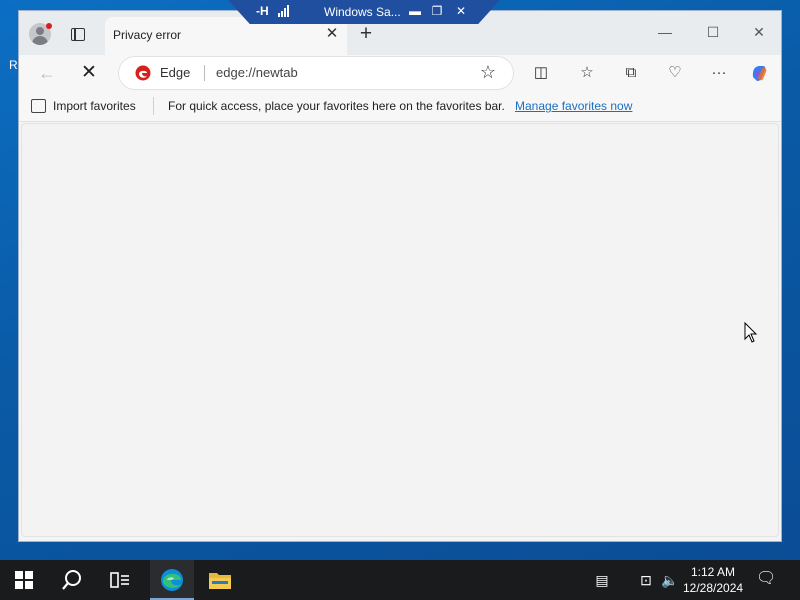 This screenshot has height=600, width=800. What do you see at coordinates (78, 34) in the screenshot?
I see `tab-actions-icon` at bounding box center [78, 34].